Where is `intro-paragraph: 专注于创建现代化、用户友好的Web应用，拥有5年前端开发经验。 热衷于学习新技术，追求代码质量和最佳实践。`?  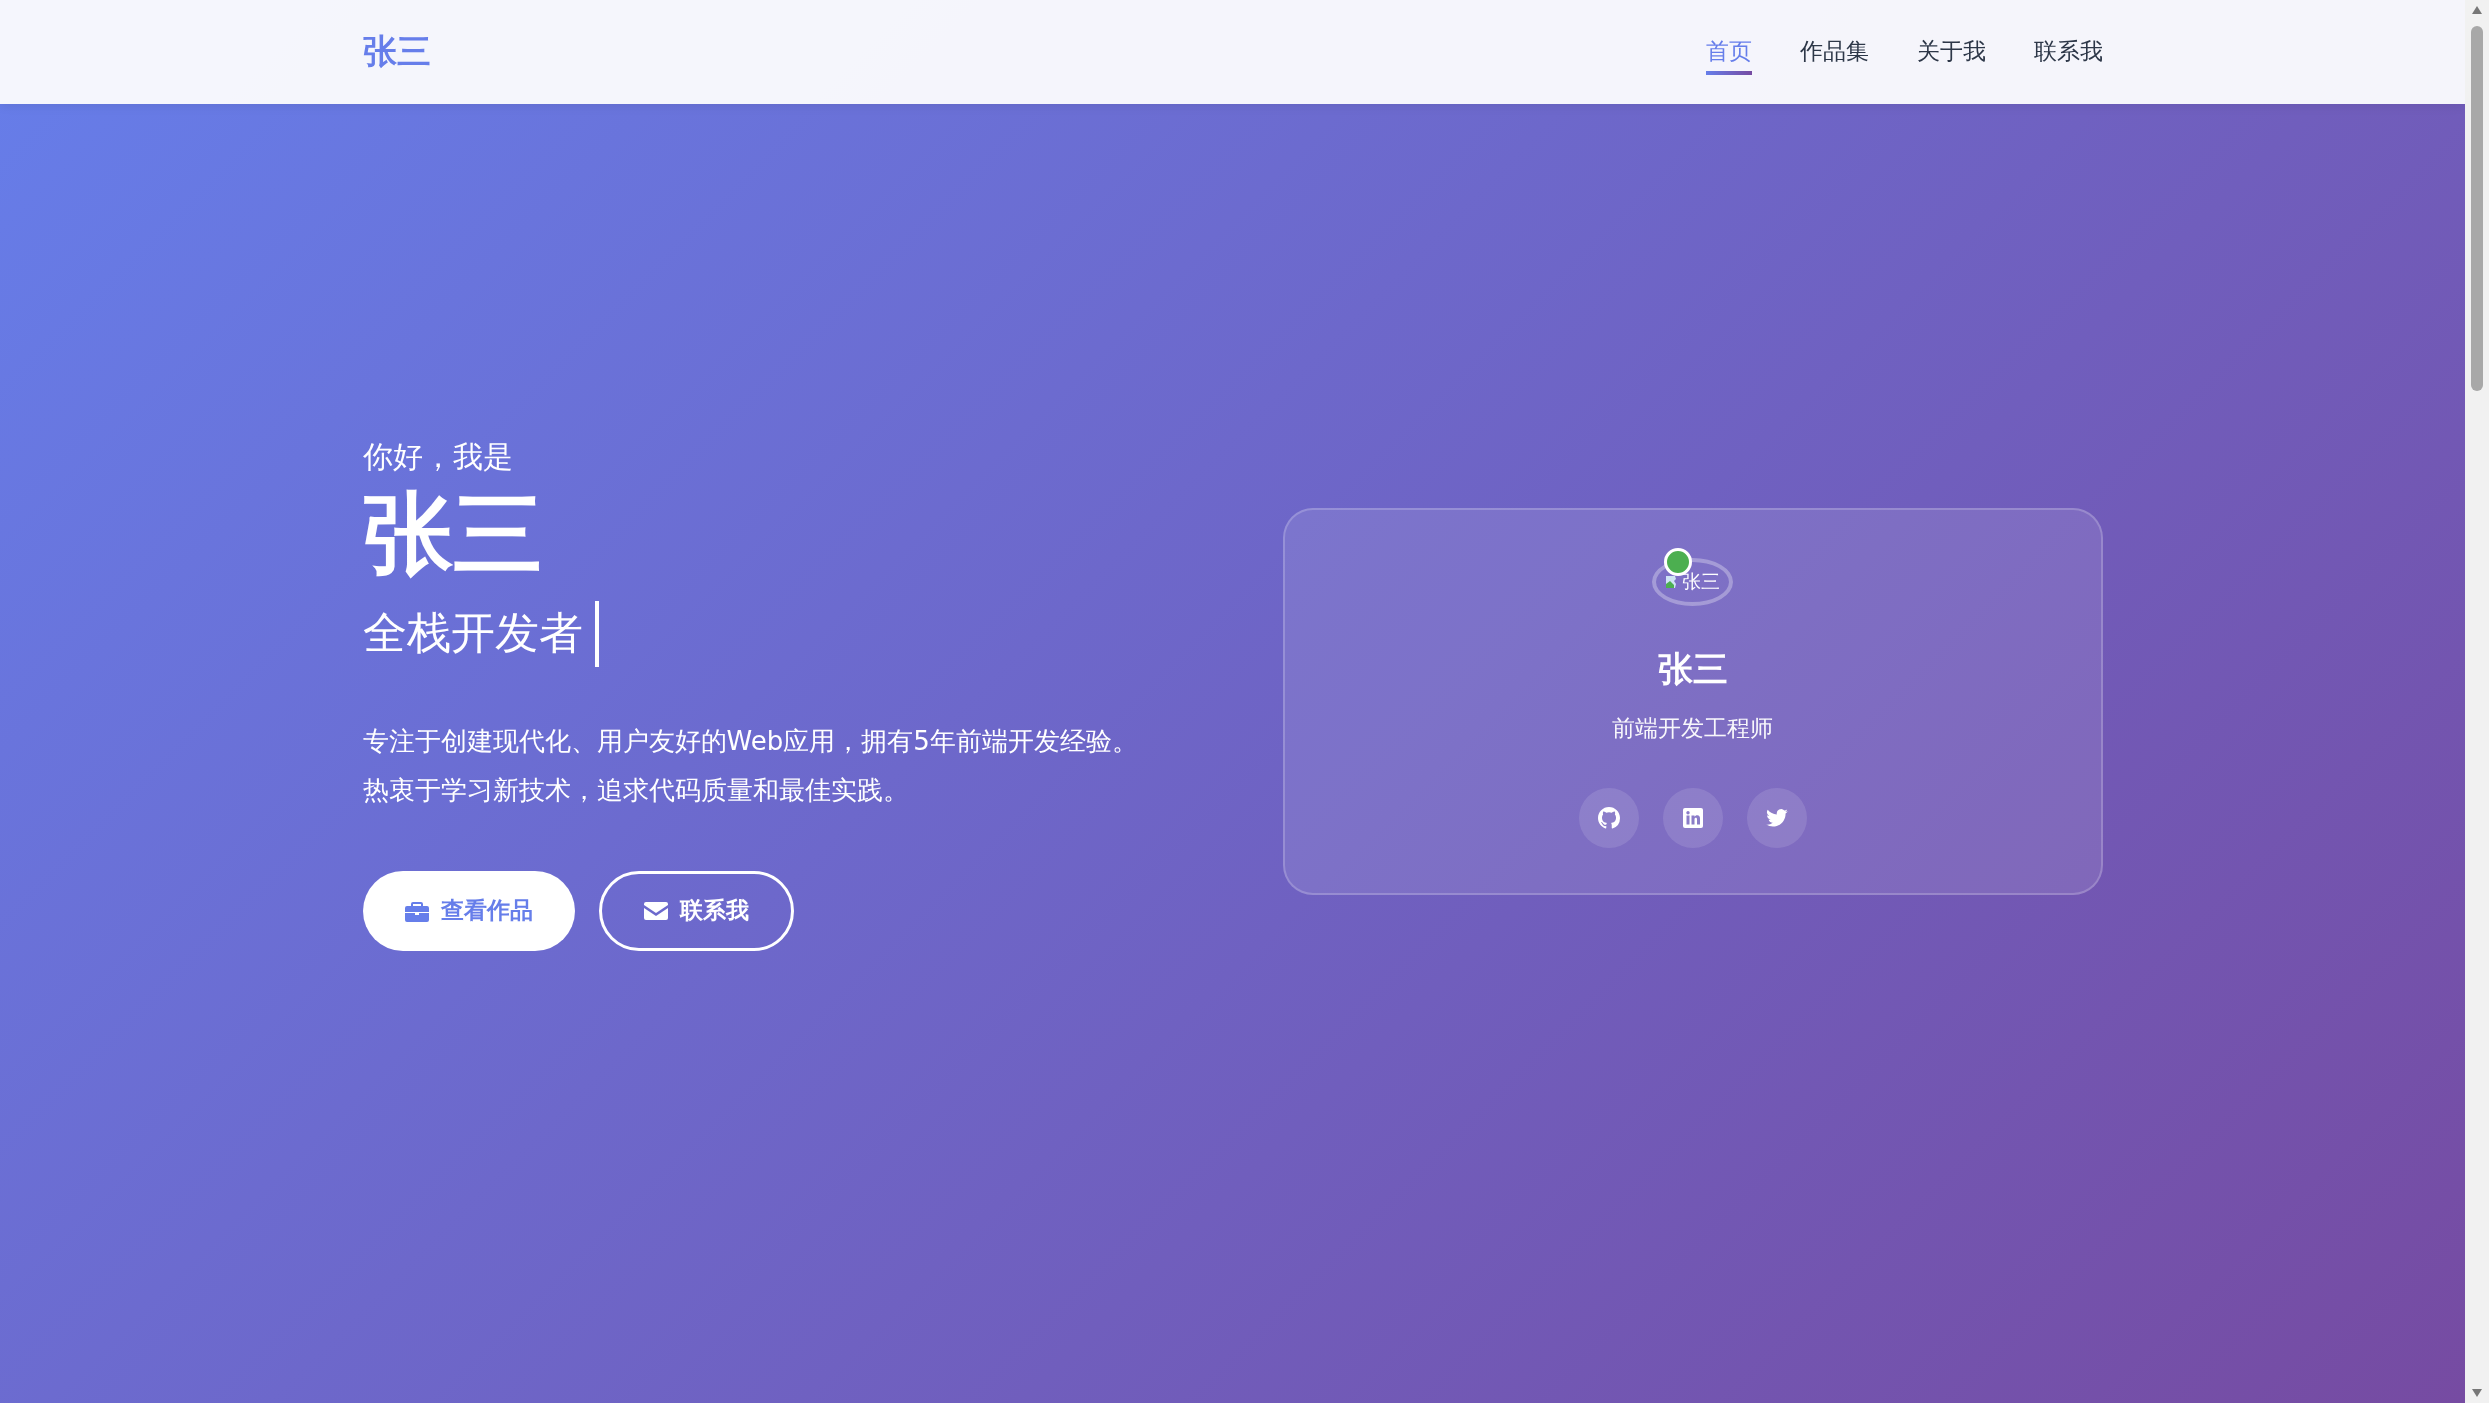
intro-paragraph: 专注于创建现代化、用户友好的Web应用，拥有5年前端开发经验。 热衷于学习新技术，追求代码质量和最佳实践。 is located at coordinates (750, 765).